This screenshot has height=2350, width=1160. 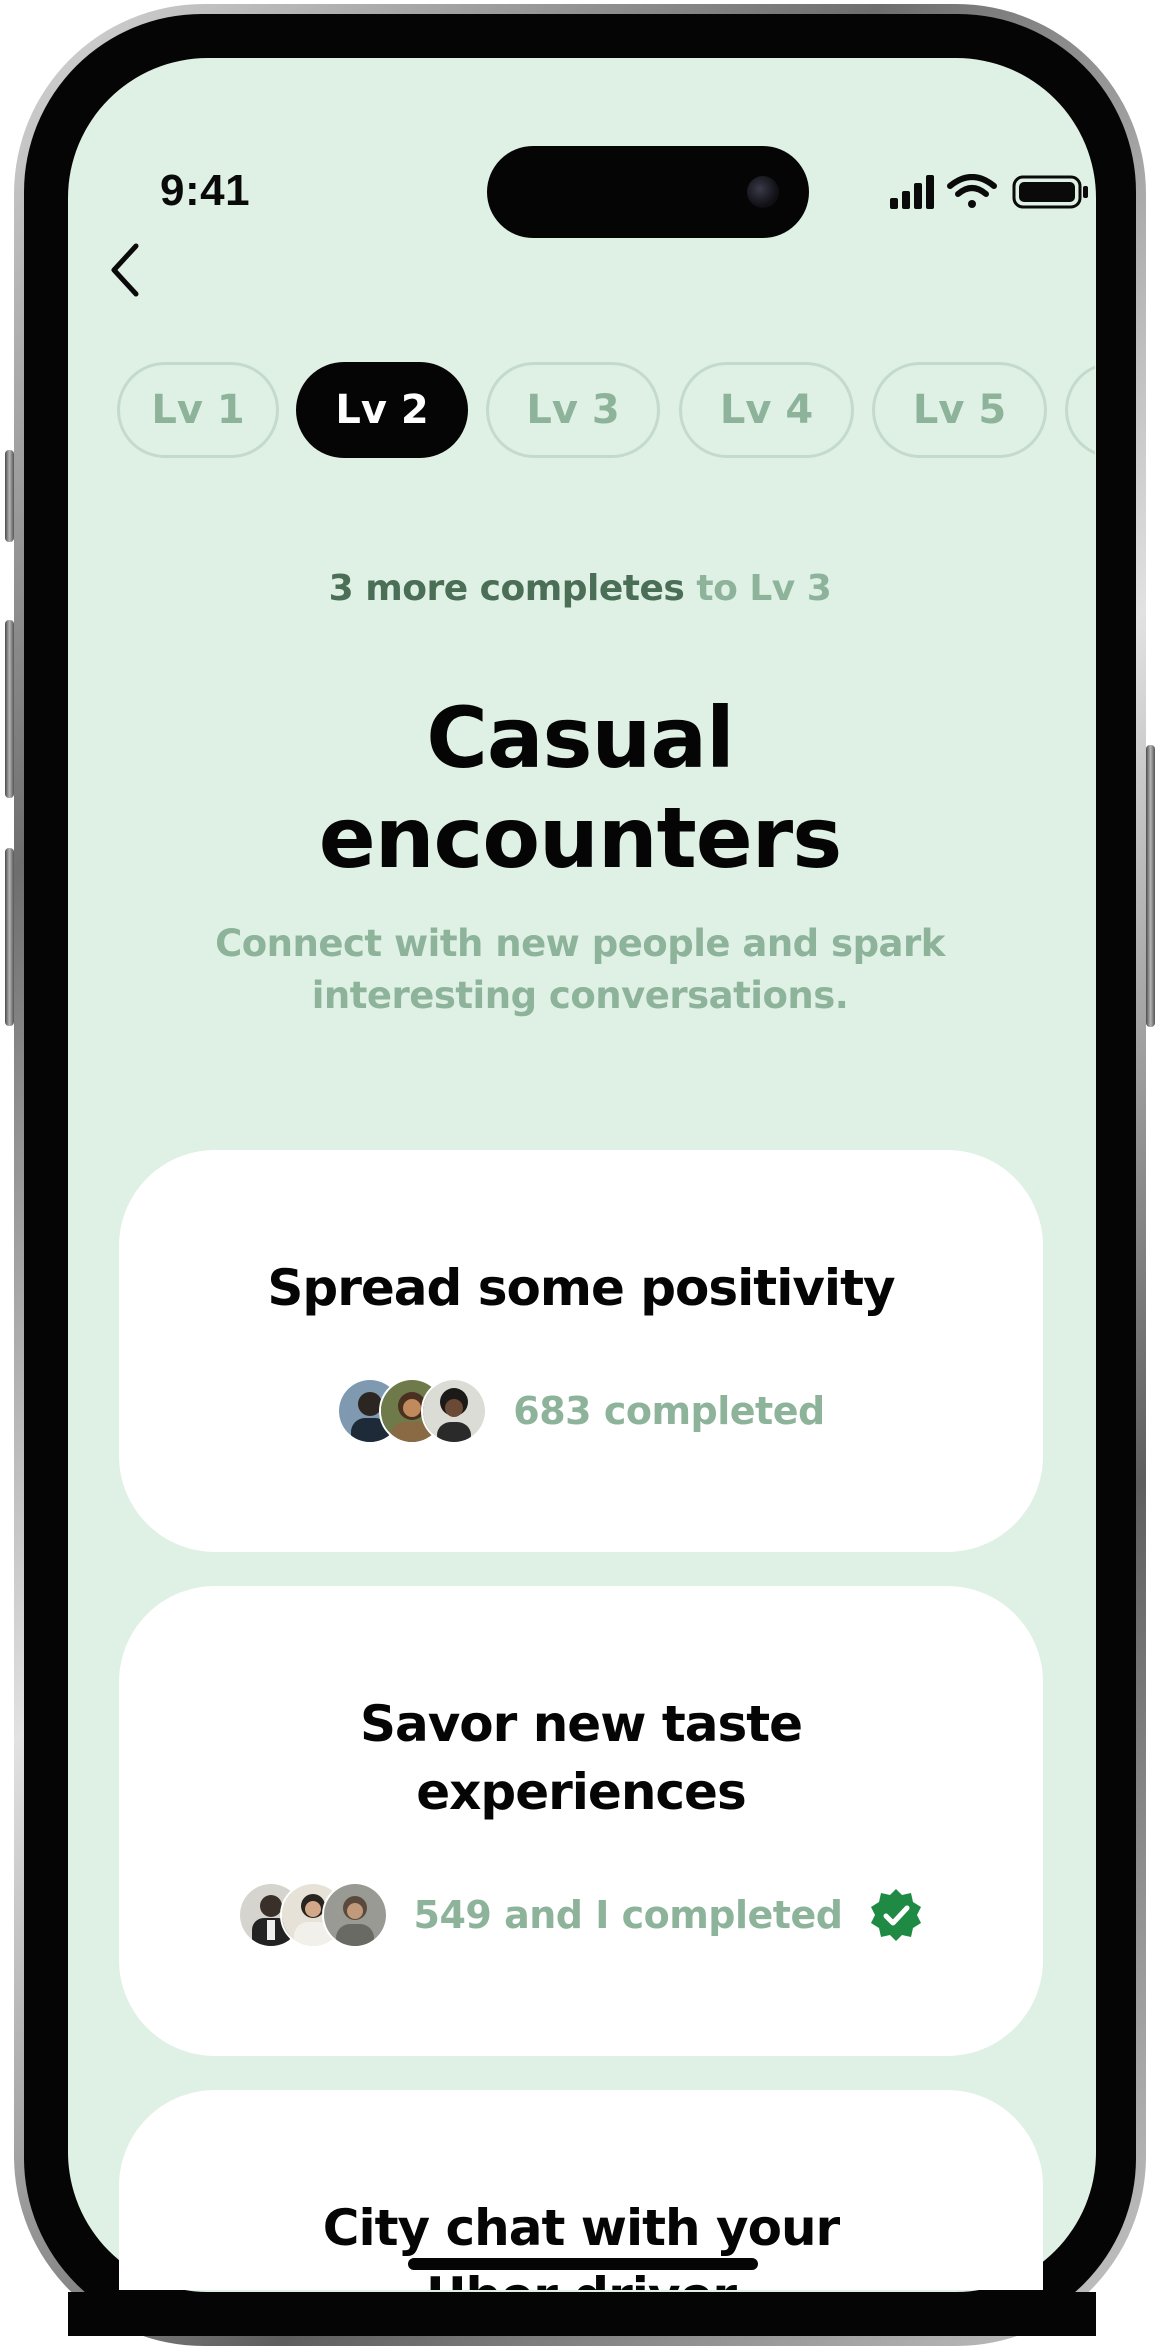 I want to click on camera-icon, so click(x=763, y=192).